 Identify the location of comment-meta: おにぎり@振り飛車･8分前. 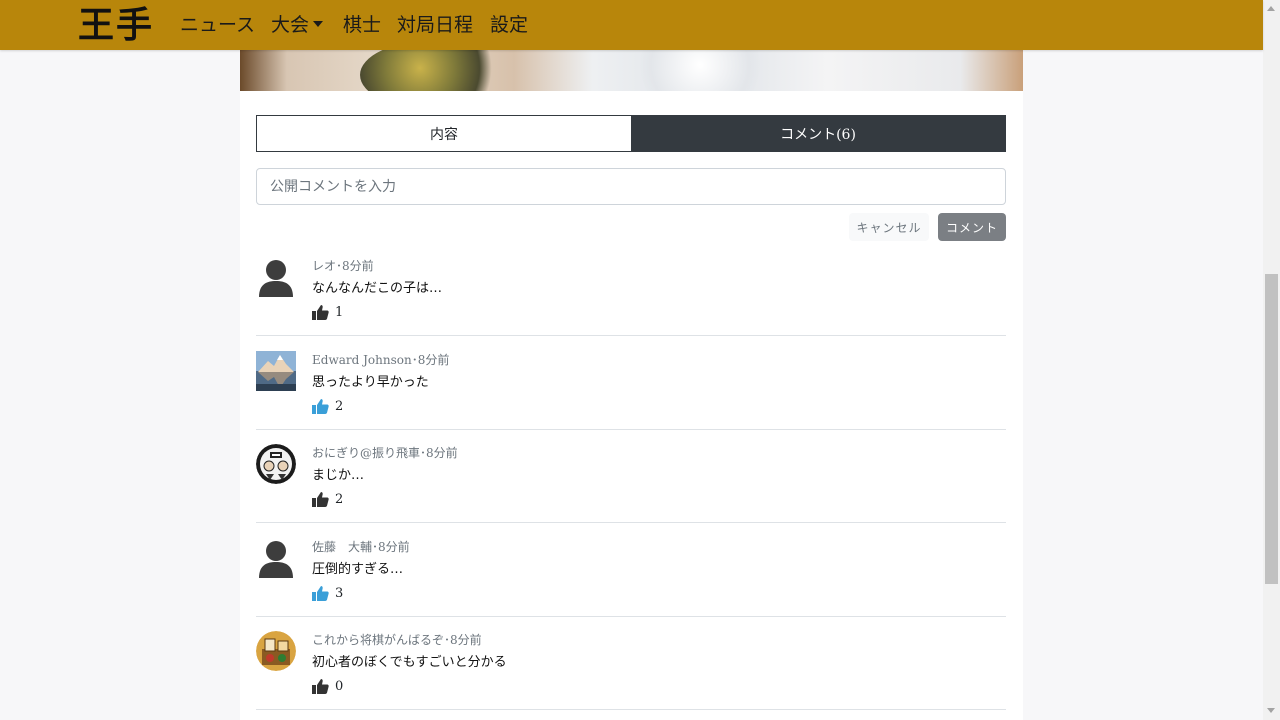
(385, 453).